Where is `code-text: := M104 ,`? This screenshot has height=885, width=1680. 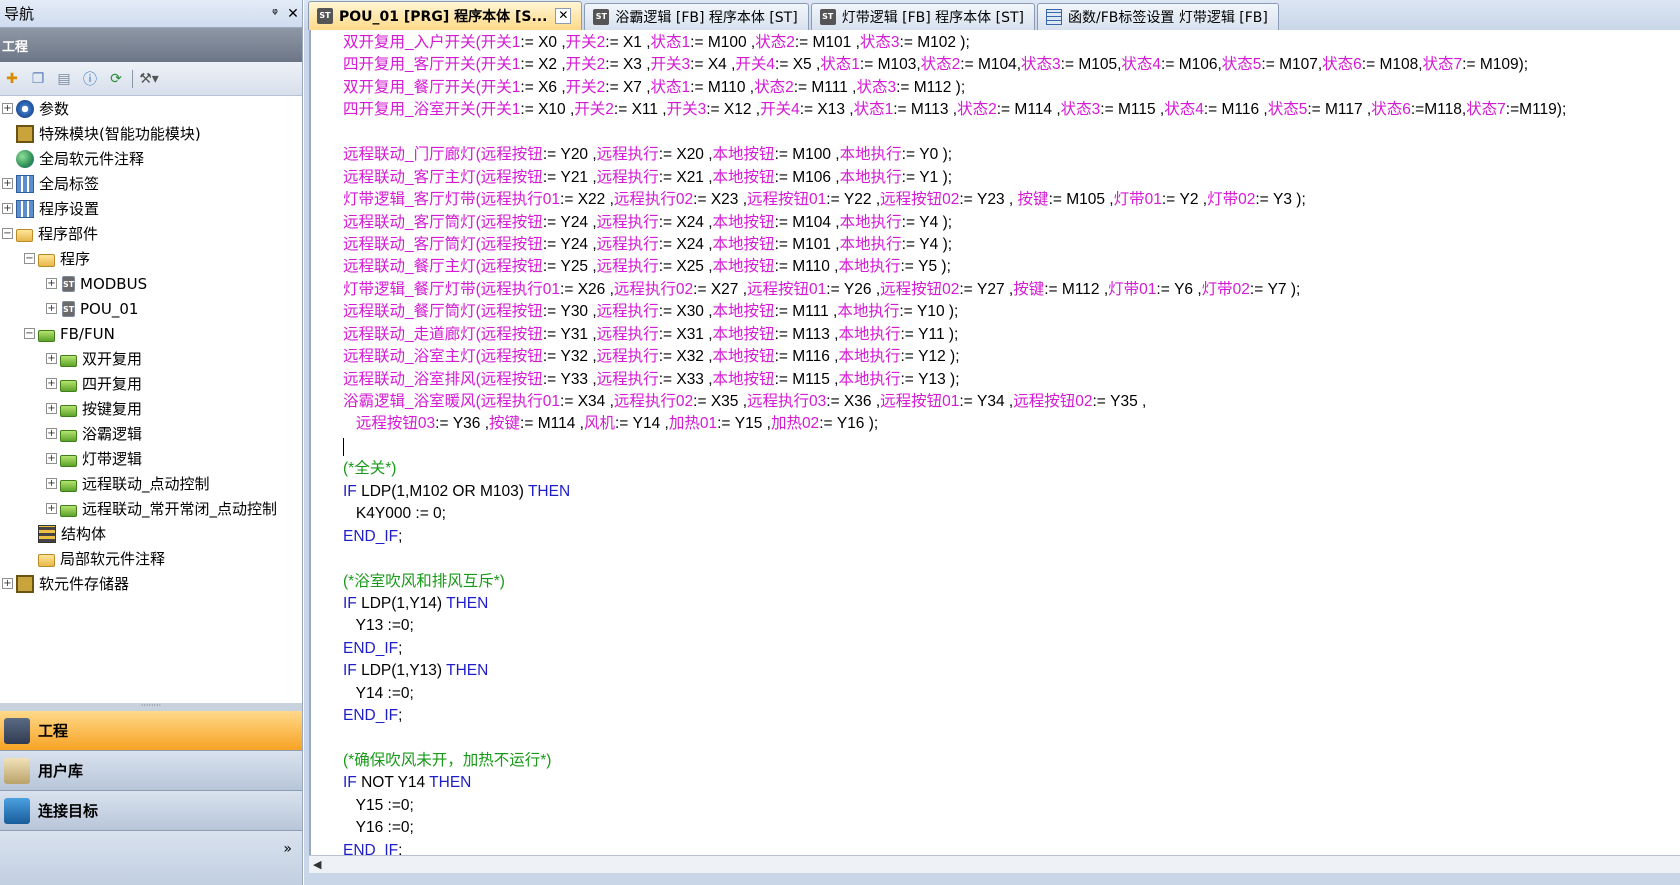
code-text: := M104 , is located at coordinates (807, 222).